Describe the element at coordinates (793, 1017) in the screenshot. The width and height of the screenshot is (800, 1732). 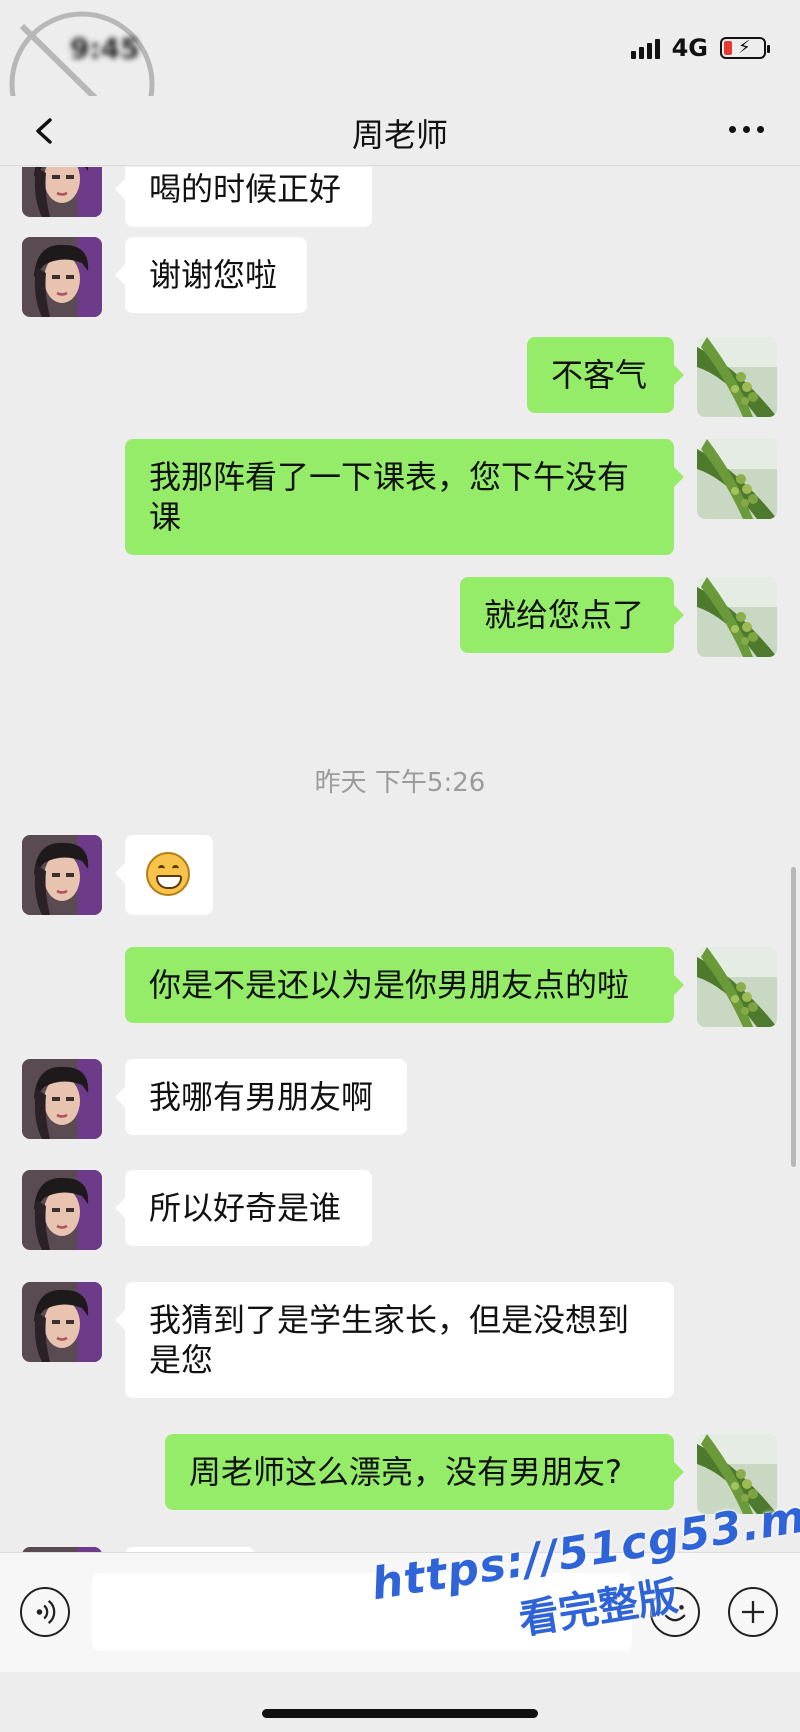
I see `scrollbar` at that location.